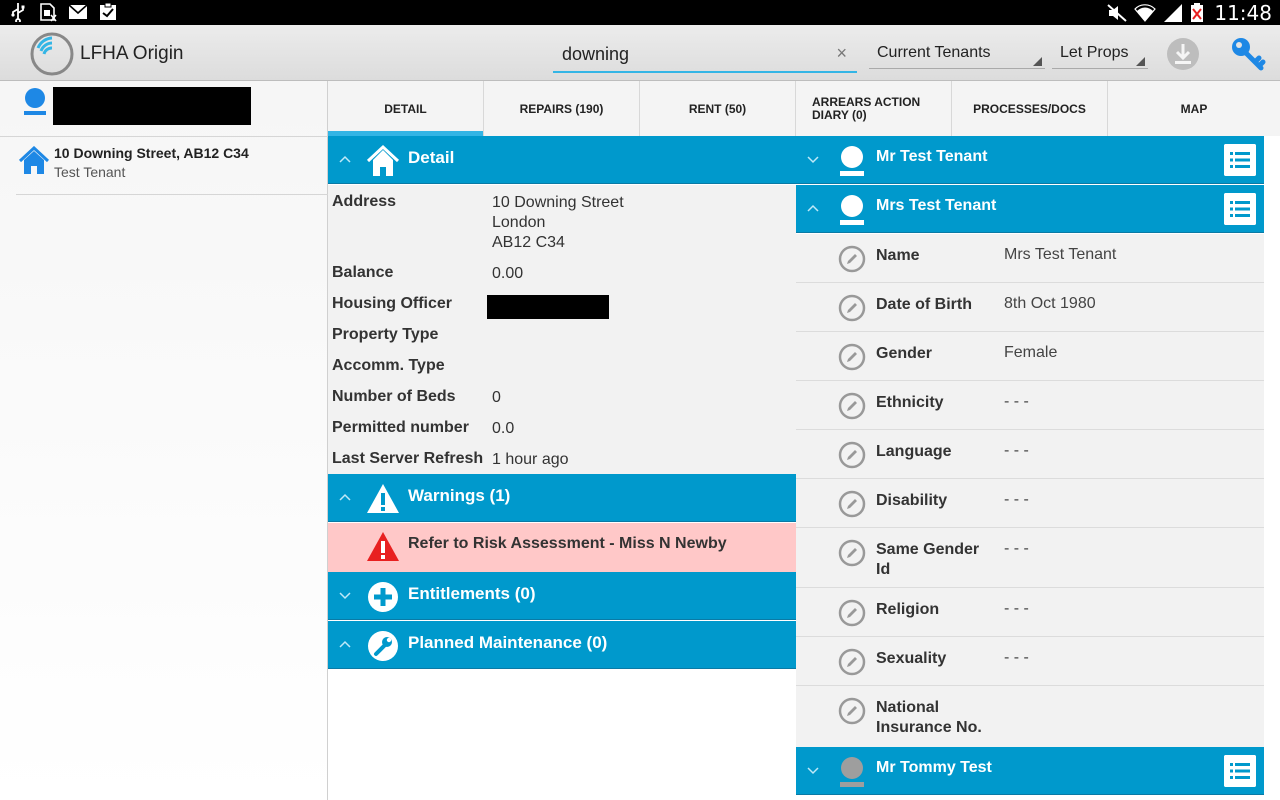 The height and width of the screenshot is (800, 1280). What do you see at coordinates (1030, 771) in the screenshot?
I see `tenant-header: Mr Tommy Test` at bounding box center [1030, 771].